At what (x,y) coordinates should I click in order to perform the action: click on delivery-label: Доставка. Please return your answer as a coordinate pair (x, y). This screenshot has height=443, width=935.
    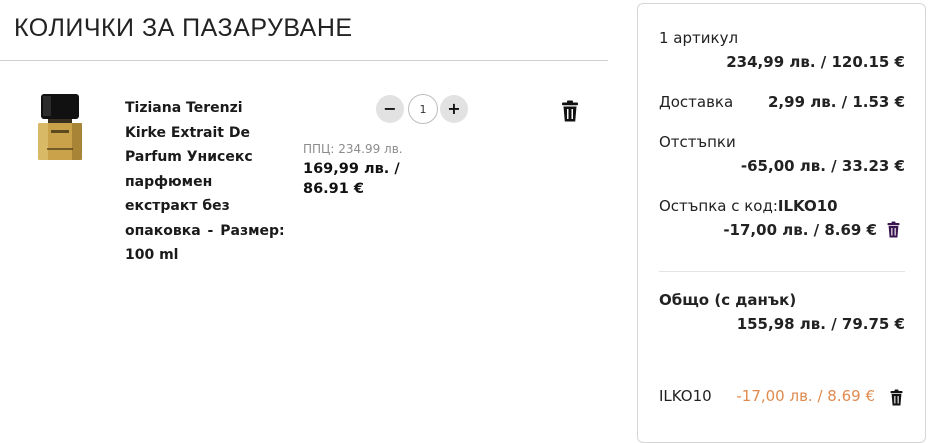
    Looking at the image, I should click on (696, 102).